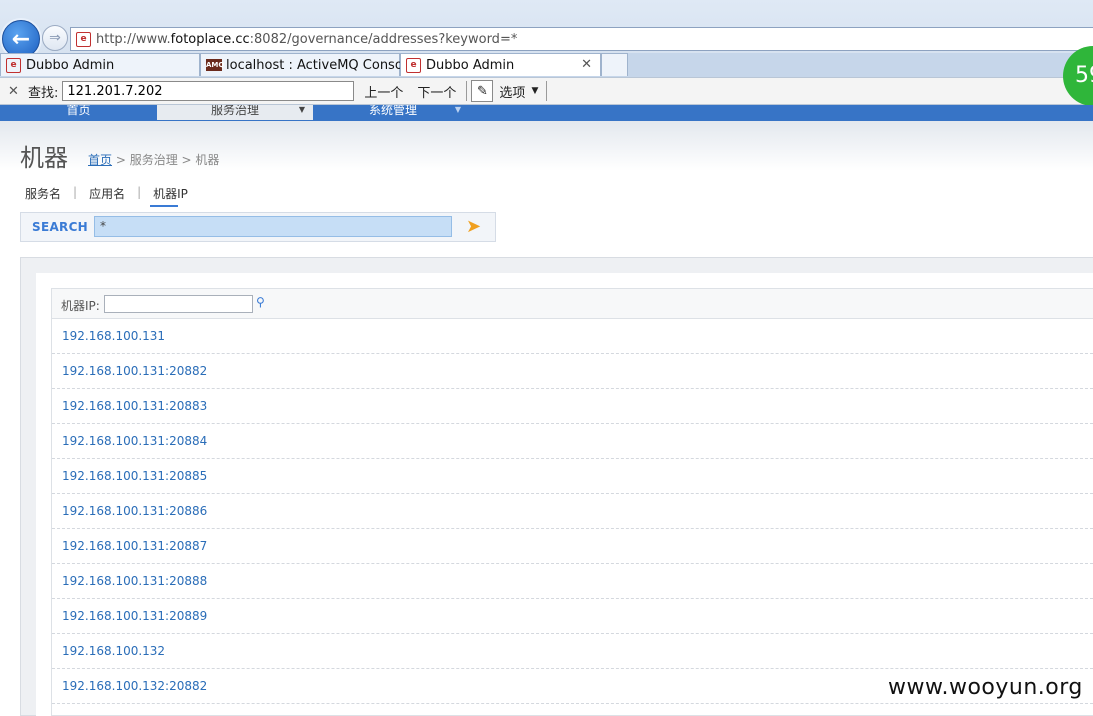 This screenshot has height=716, width=1093. I want to click on table-row: 192.168.100.131:20882, so click(572, 371).